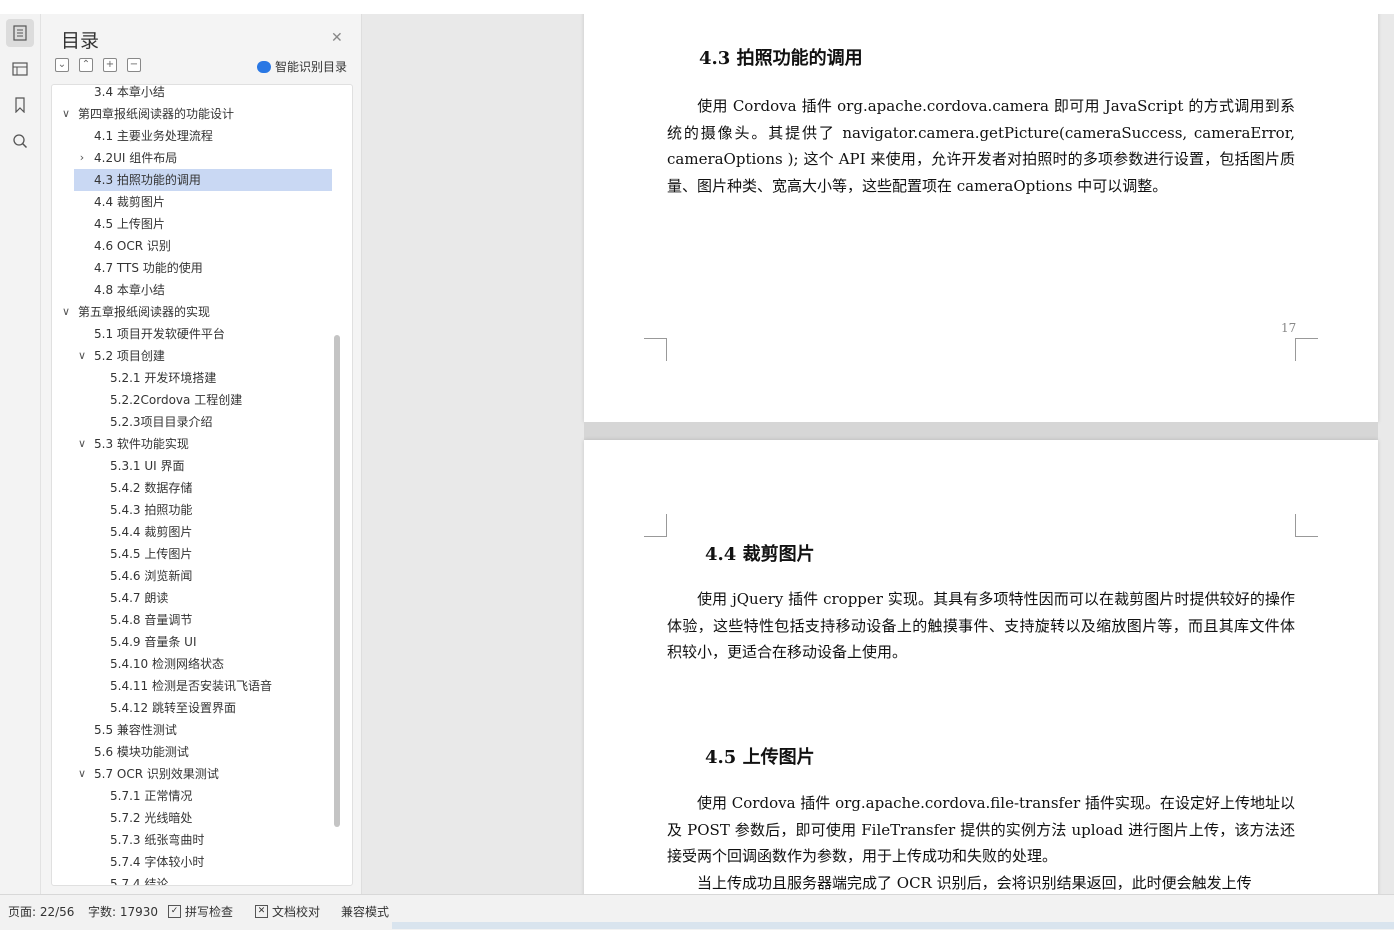 This screenshot has width=1394, height=930. I want to click on toc-item: ∨ 第五章报纸阅读器的实现, so click(197, 312).